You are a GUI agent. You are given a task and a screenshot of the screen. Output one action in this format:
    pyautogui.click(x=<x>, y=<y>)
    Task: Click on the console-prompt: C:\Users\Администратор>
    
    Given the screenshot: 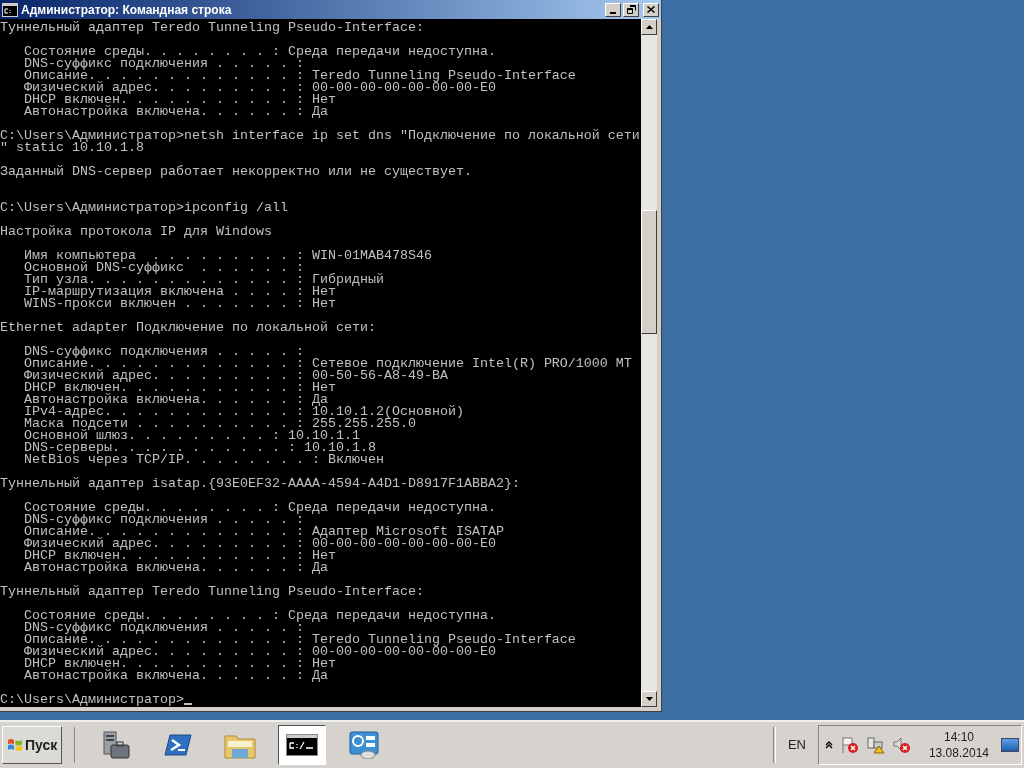 What is the action you would take?
    pyautogui.click(x=92, y=700)
    